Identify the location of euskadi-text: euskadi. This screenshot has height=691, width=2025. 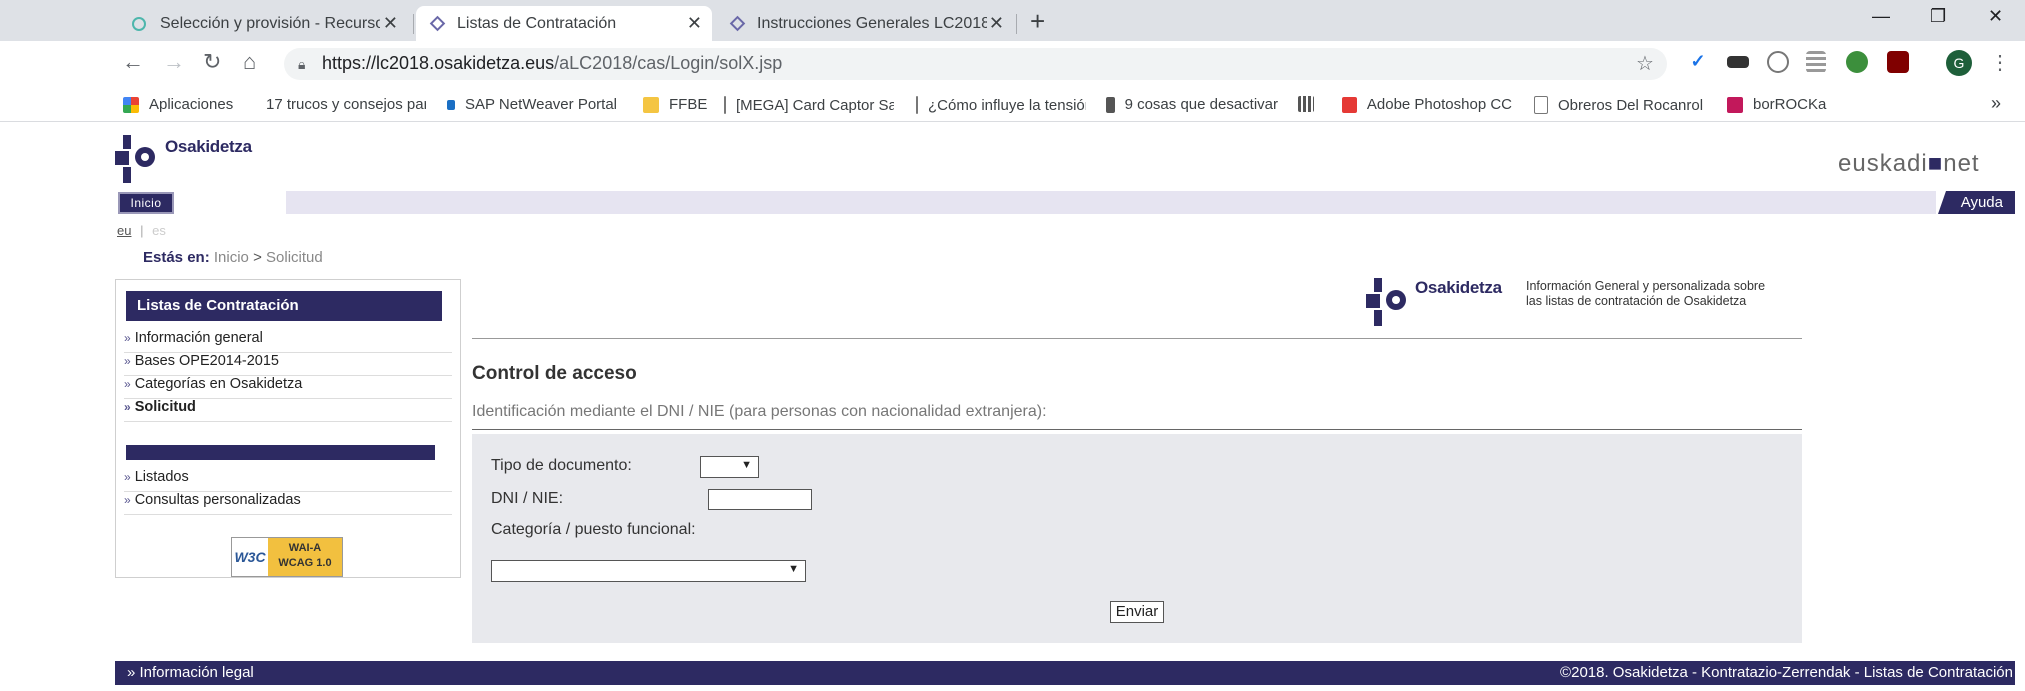
(1883, 163).